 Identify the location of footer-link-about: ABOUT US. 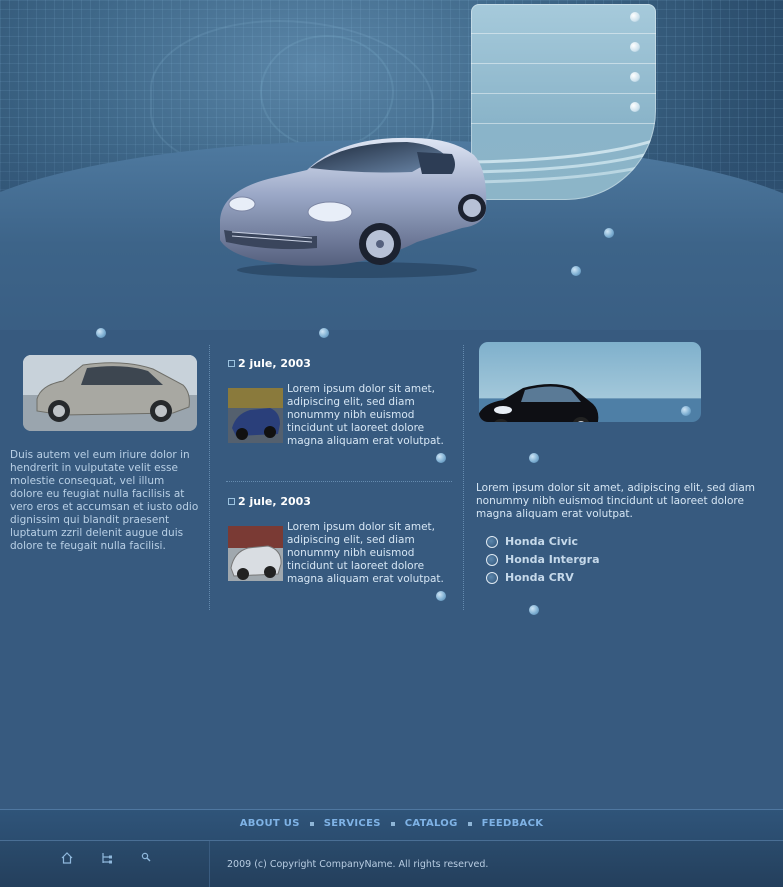
(270, 823).